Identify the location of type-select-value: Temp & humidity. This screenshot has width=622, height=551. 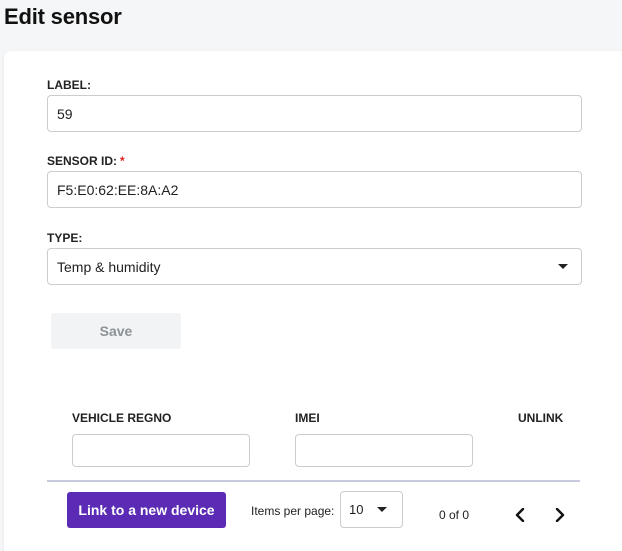
(109, 266).